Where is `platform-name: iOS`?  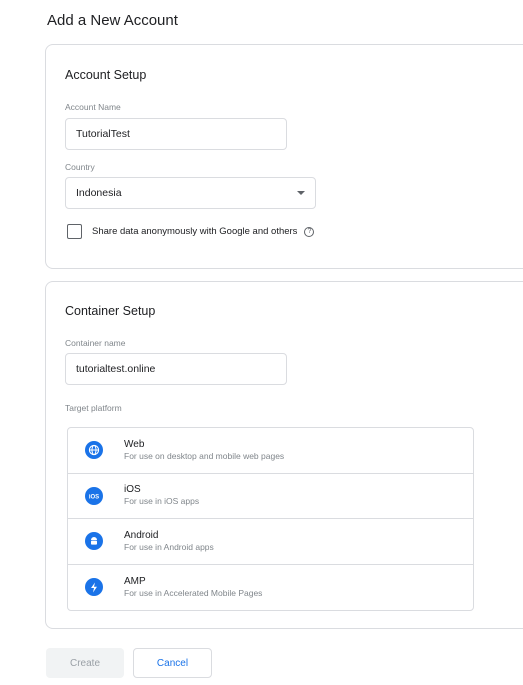
platform-name: iOS is located at coordinates (132, 490).